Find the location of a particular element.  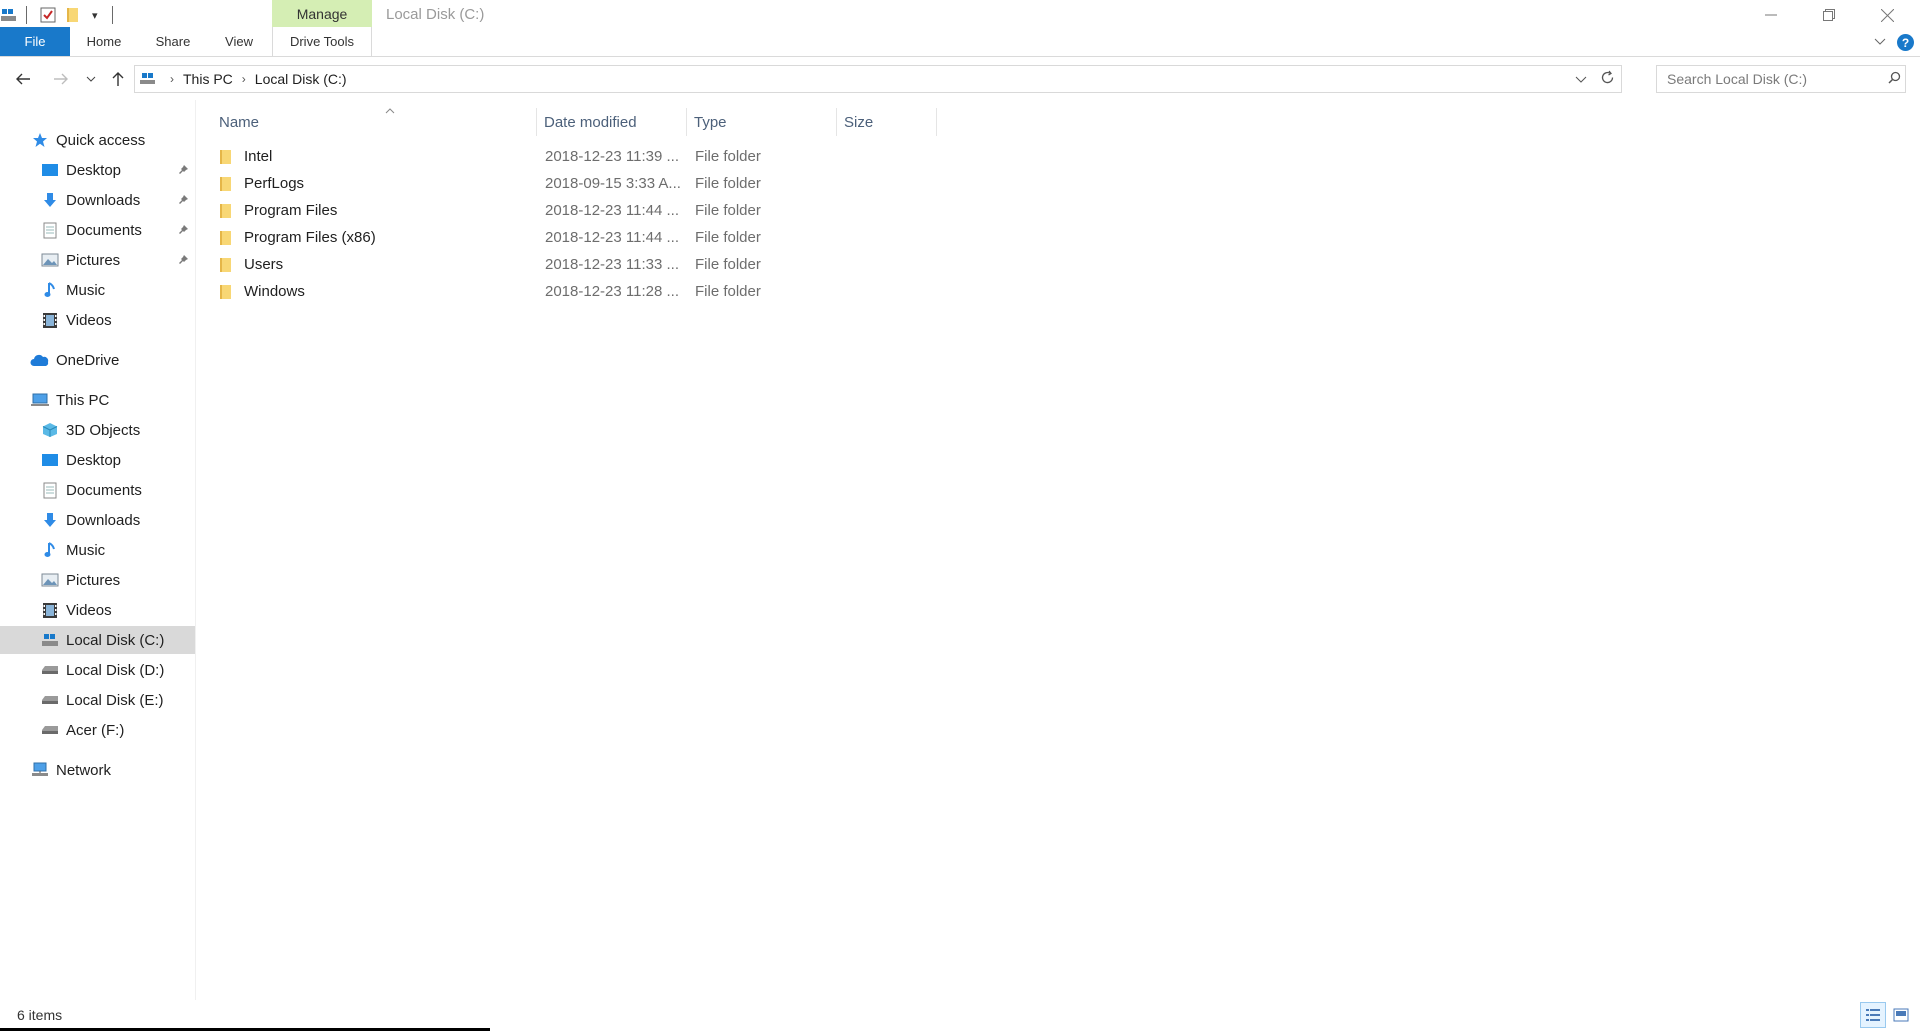

tab-file: File is located at coordinates (35, 41).